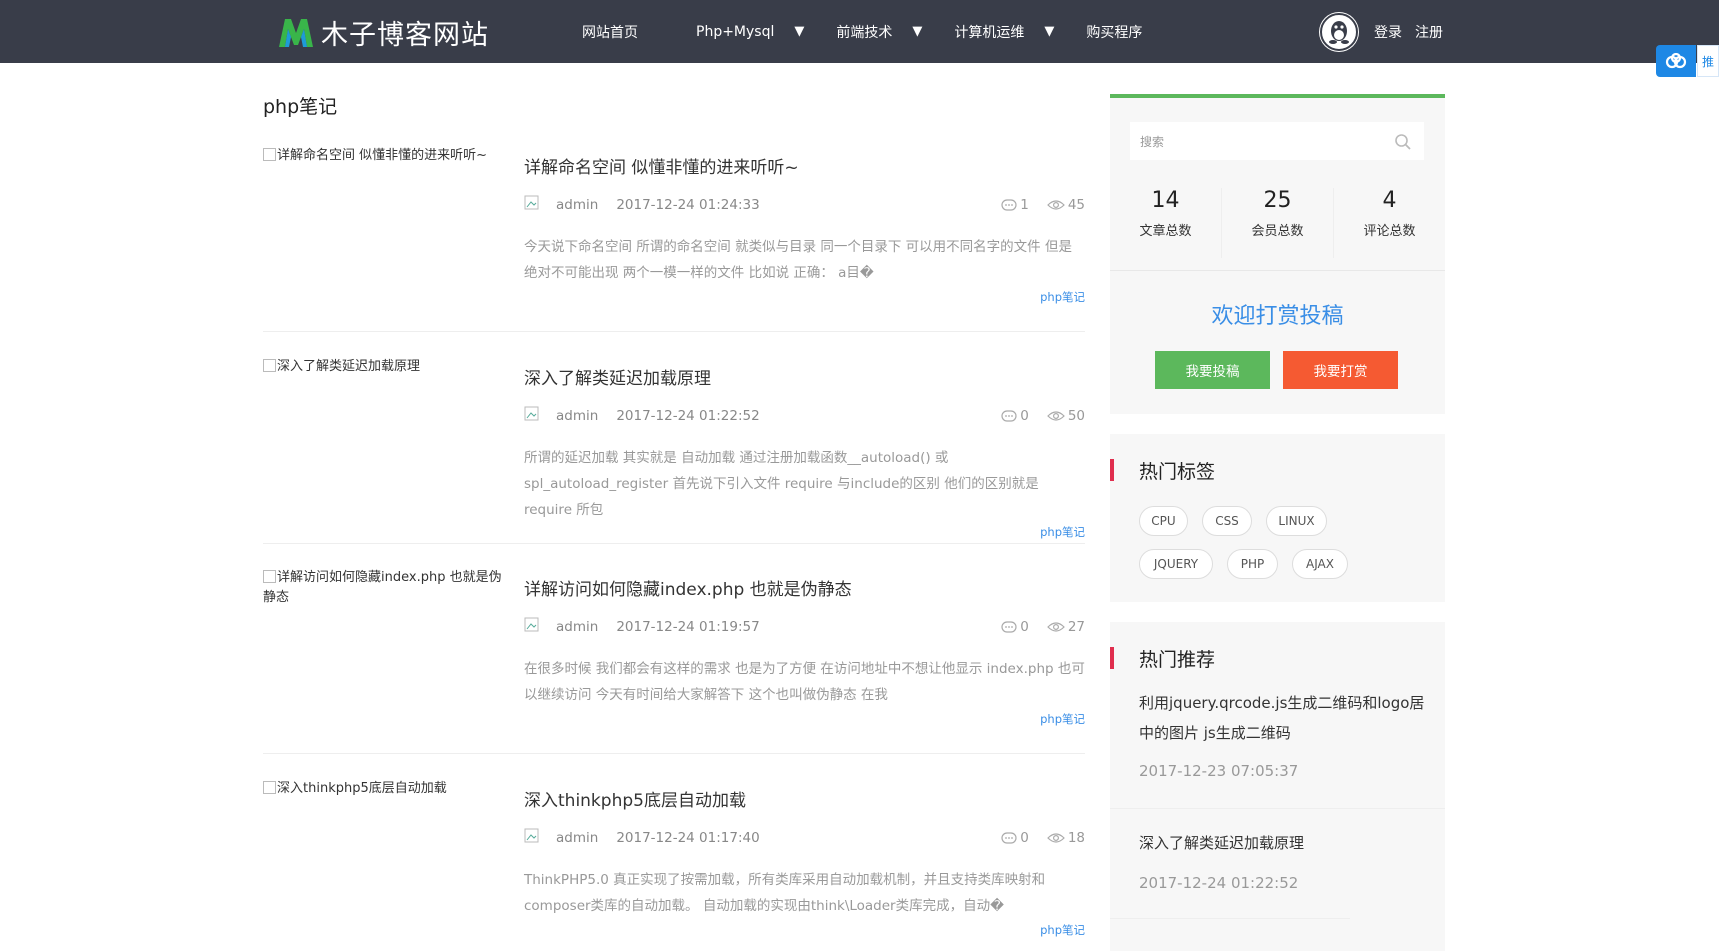 The width and height of the screenshot is (1719, 951). What do you see at coordinates (1403, 142) in the screenshot?
I see `search-icon` at bounding box center [1403, 142].